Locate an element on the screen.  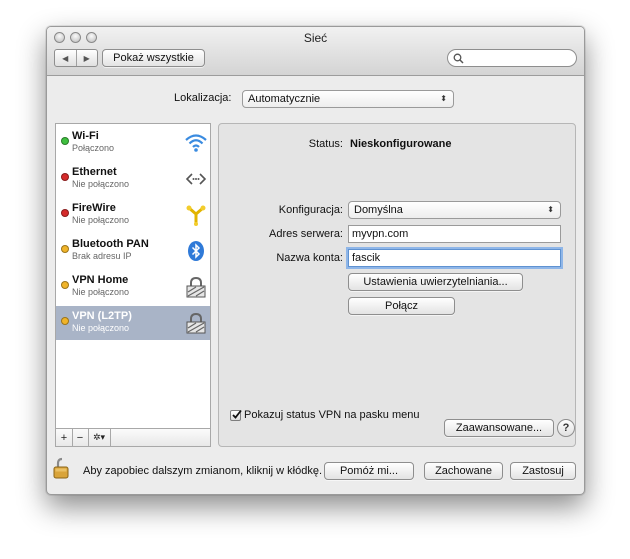
service-list-controls: + − ✲▾ is located at coordinates (133, 438).